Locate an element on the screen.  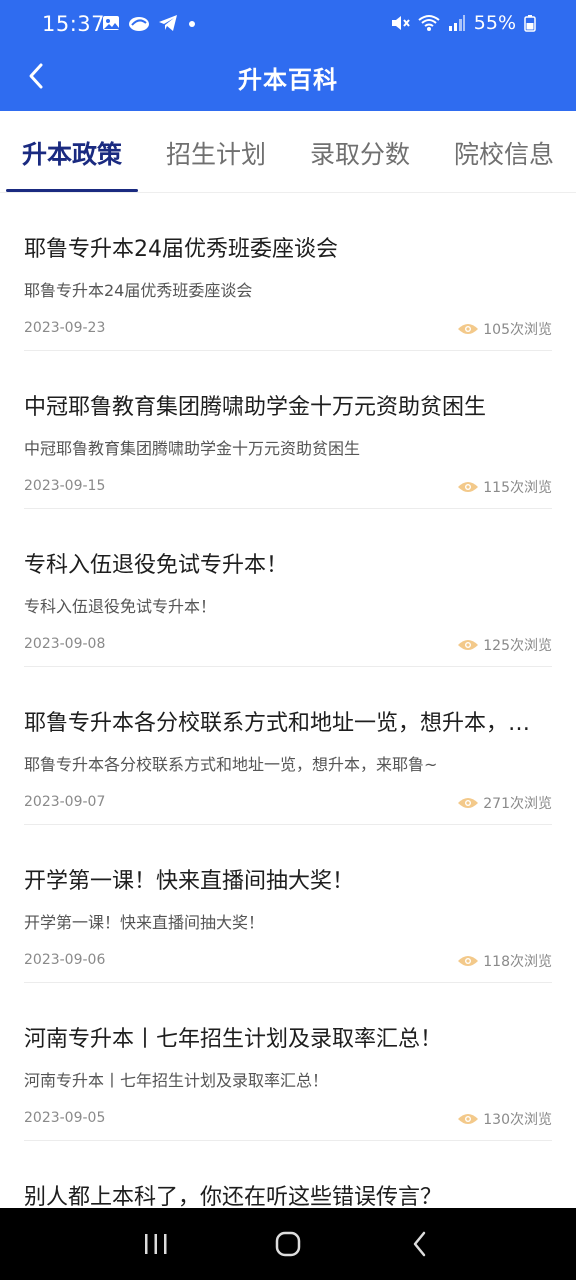
status-time: 15:37 is located at coordinates (74, 24).